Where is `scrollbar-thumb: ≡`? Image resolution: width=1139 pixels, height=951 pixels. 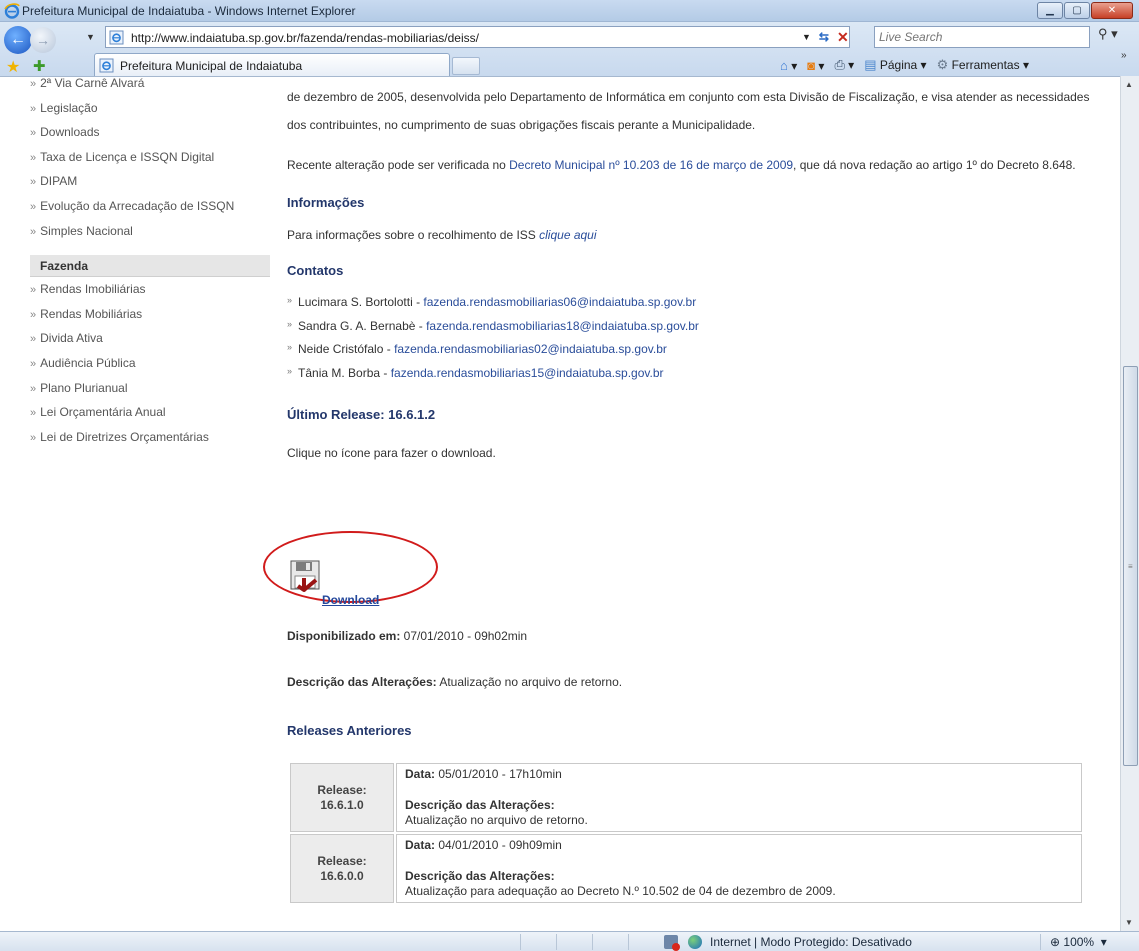 scrollbar-thumb: ≡ is located at coordinates (1130, 566).